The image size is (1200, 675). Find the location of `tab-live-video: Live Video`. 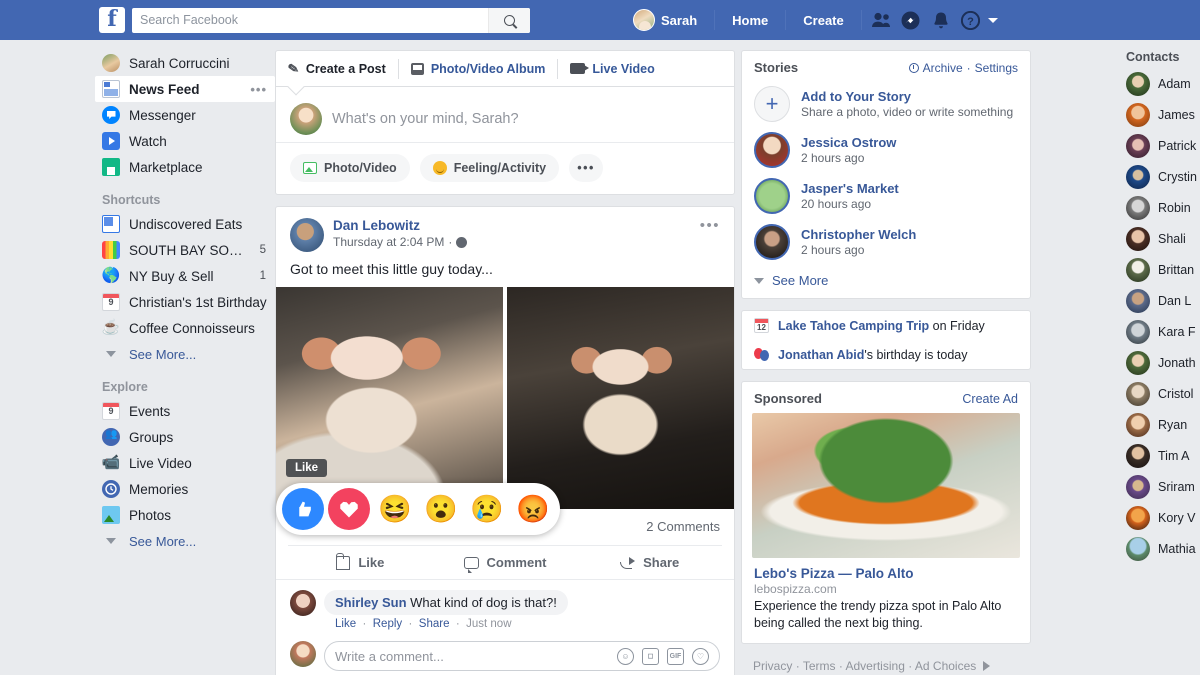

tab-live-video: Live Video is located at coordinates (612, 68).